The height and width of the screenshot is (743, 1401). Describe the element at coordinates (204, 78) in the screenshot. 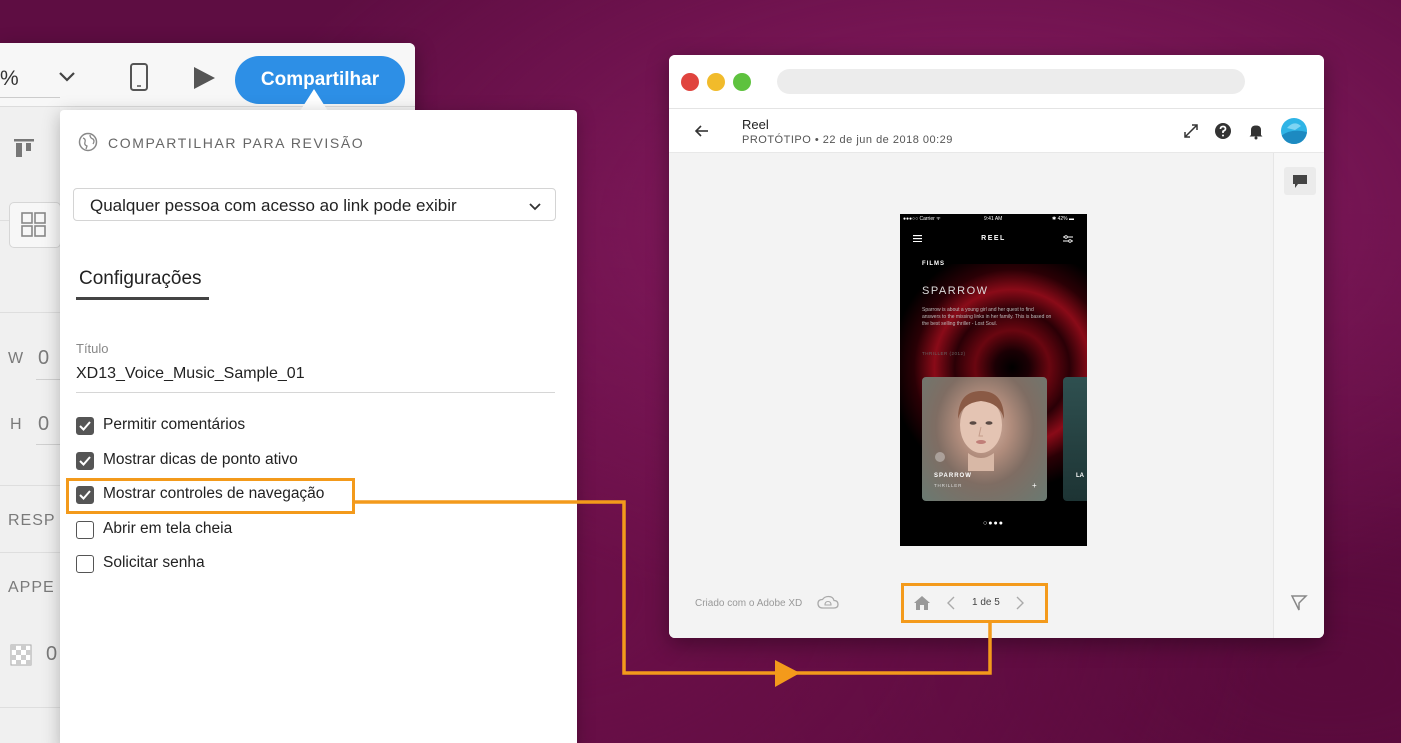

I see `play-icon` at that location.